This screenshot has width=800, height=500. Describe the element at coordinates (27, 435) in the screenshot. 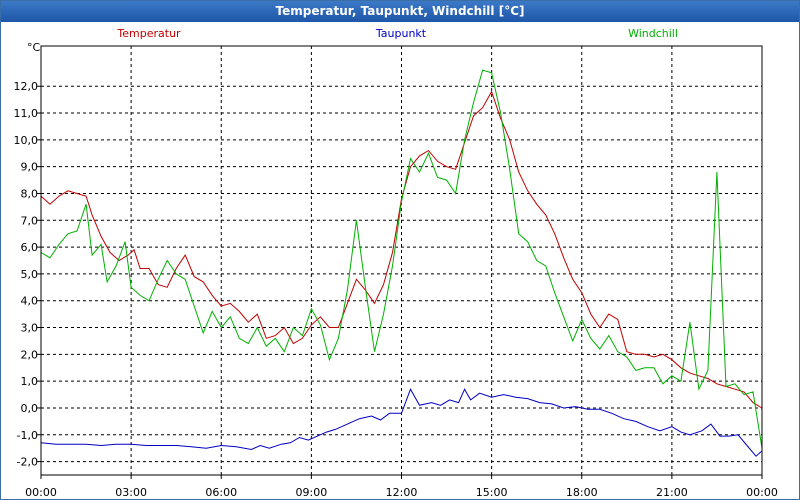

I see `y-tick-label: -1,0` at that location.